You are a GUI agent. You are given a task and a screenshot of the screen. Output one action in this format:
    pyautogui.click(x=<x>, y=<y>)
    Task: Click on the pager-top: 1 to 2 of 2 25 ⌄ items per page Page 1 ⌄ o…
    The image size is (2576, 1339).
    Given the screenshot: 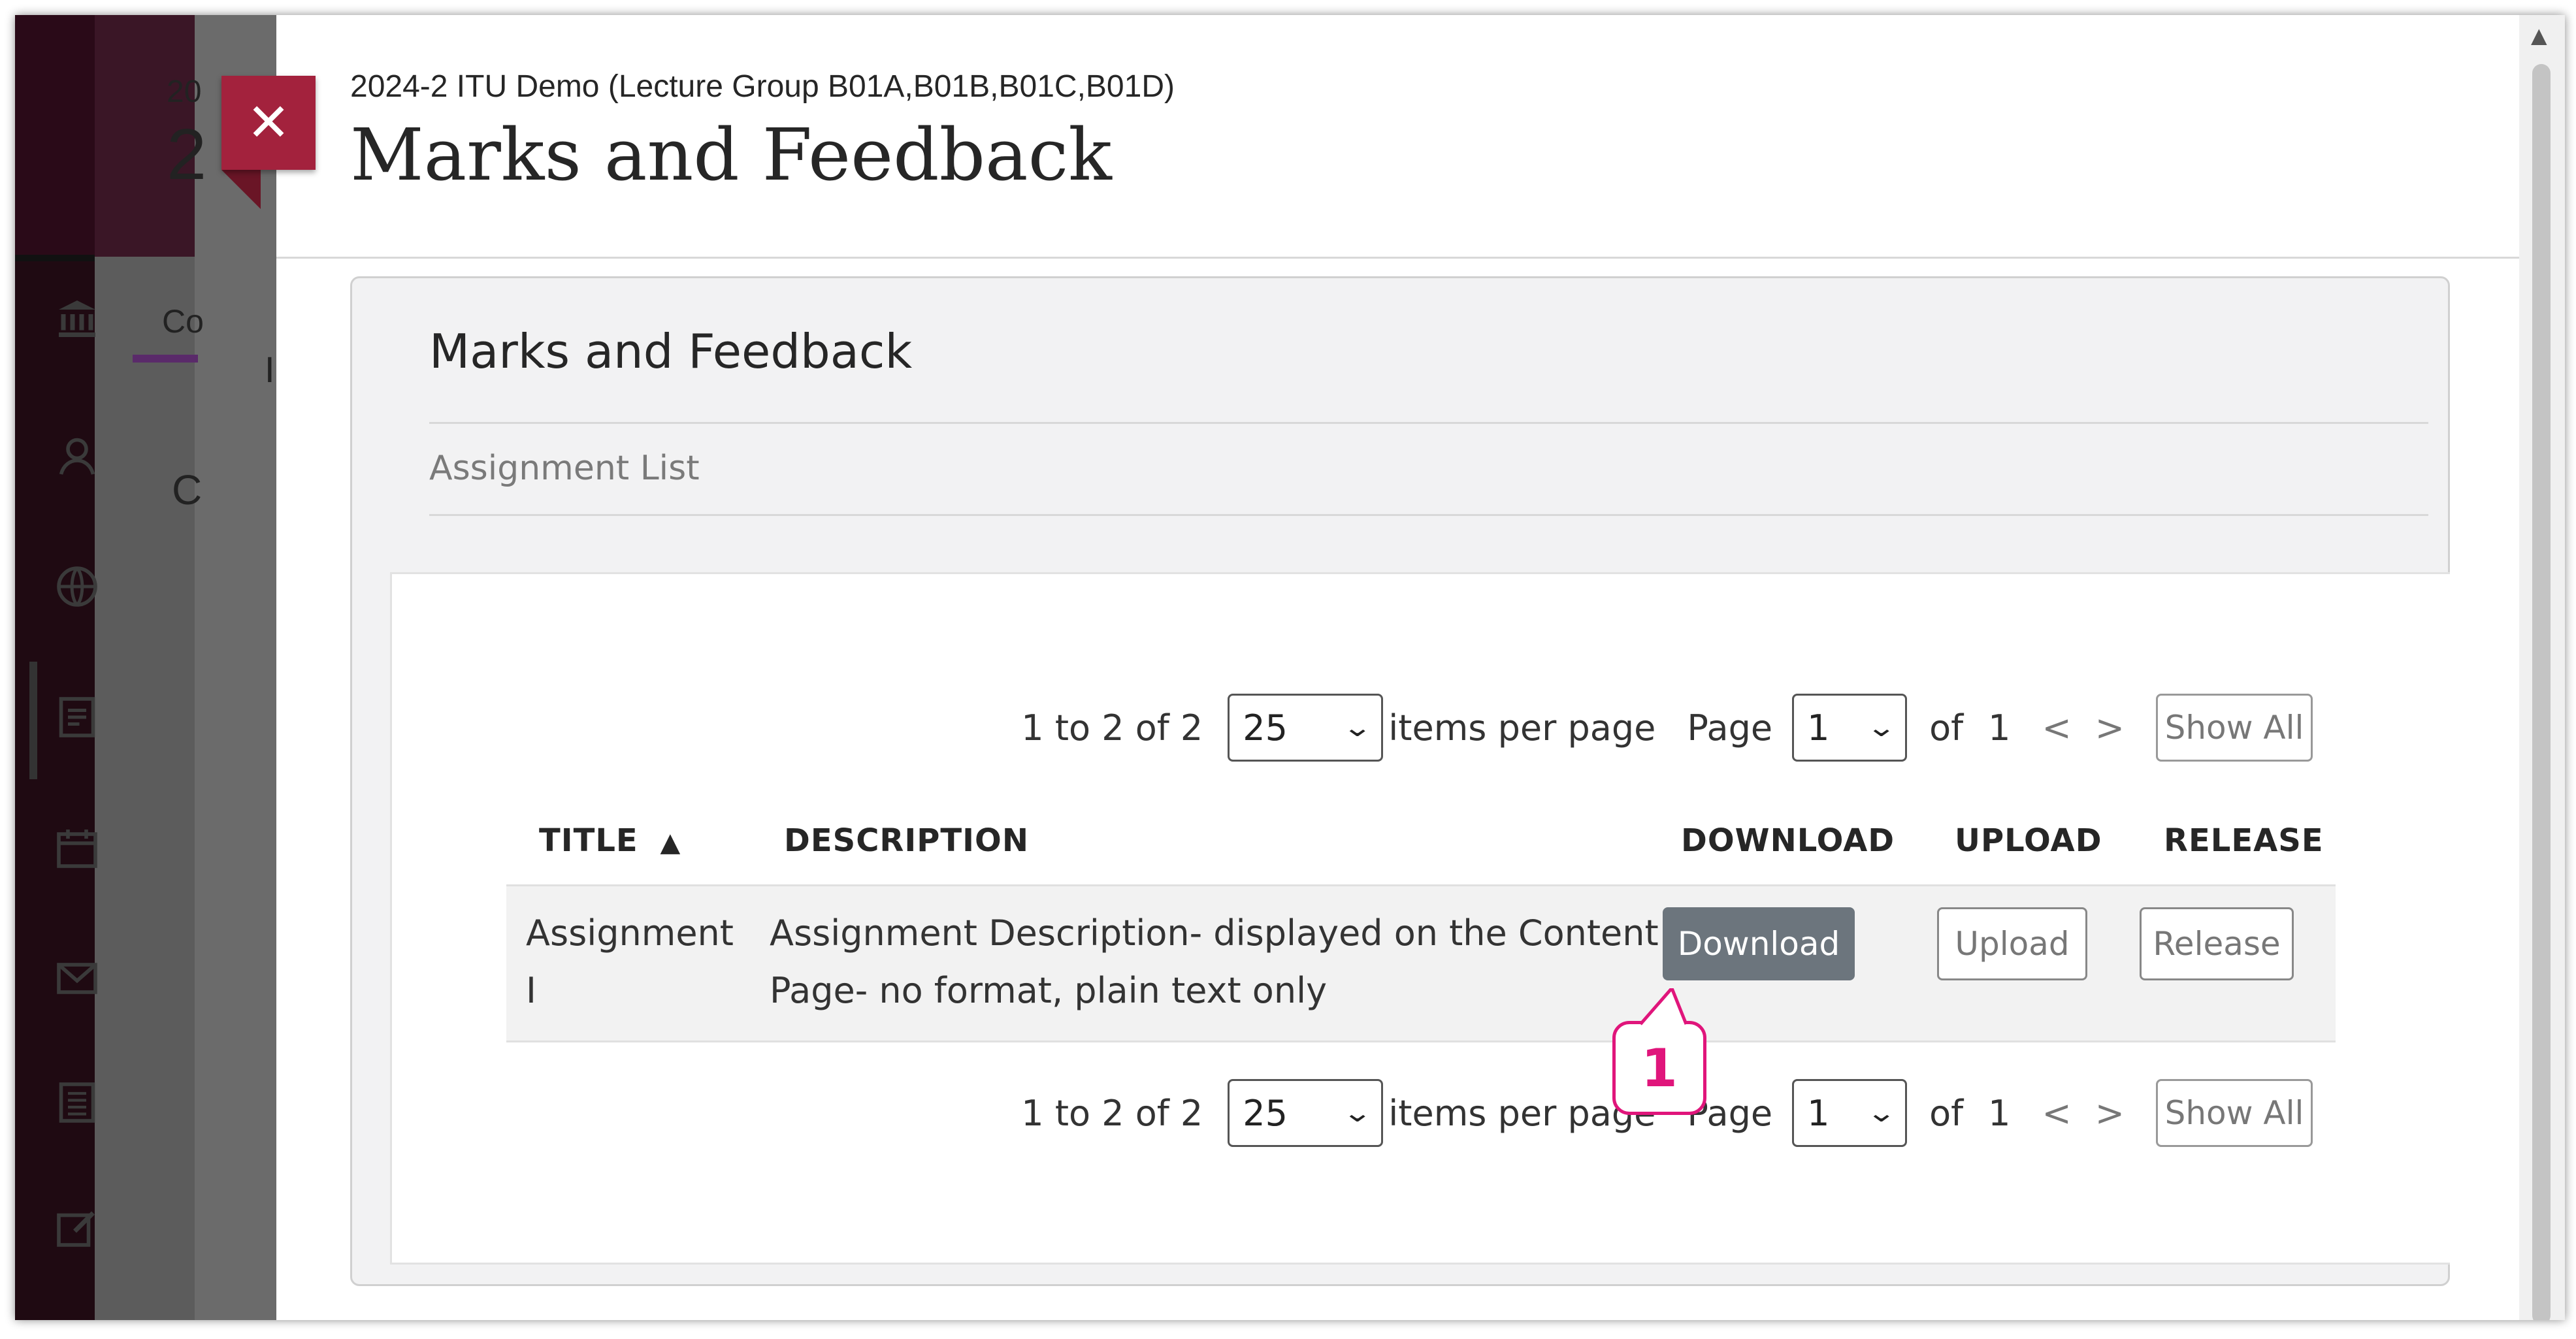 What is the action you would take?
    pyautogui.click(x=1664, y=728)
    